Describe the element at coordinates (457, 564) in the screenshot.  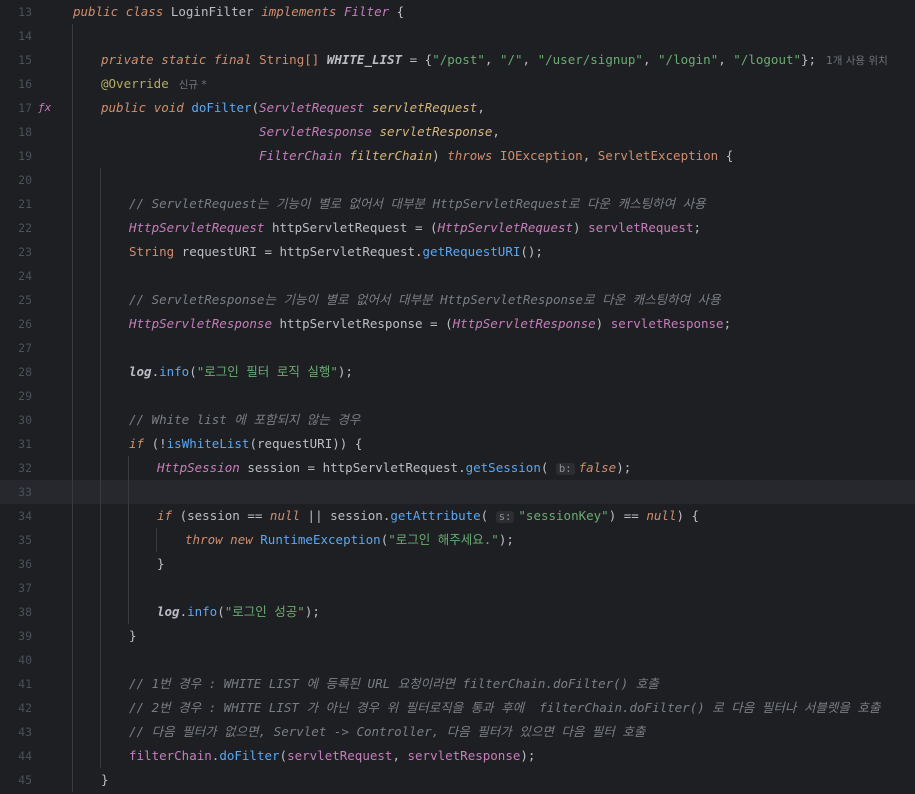
I see `code-line: 36}` at that location.